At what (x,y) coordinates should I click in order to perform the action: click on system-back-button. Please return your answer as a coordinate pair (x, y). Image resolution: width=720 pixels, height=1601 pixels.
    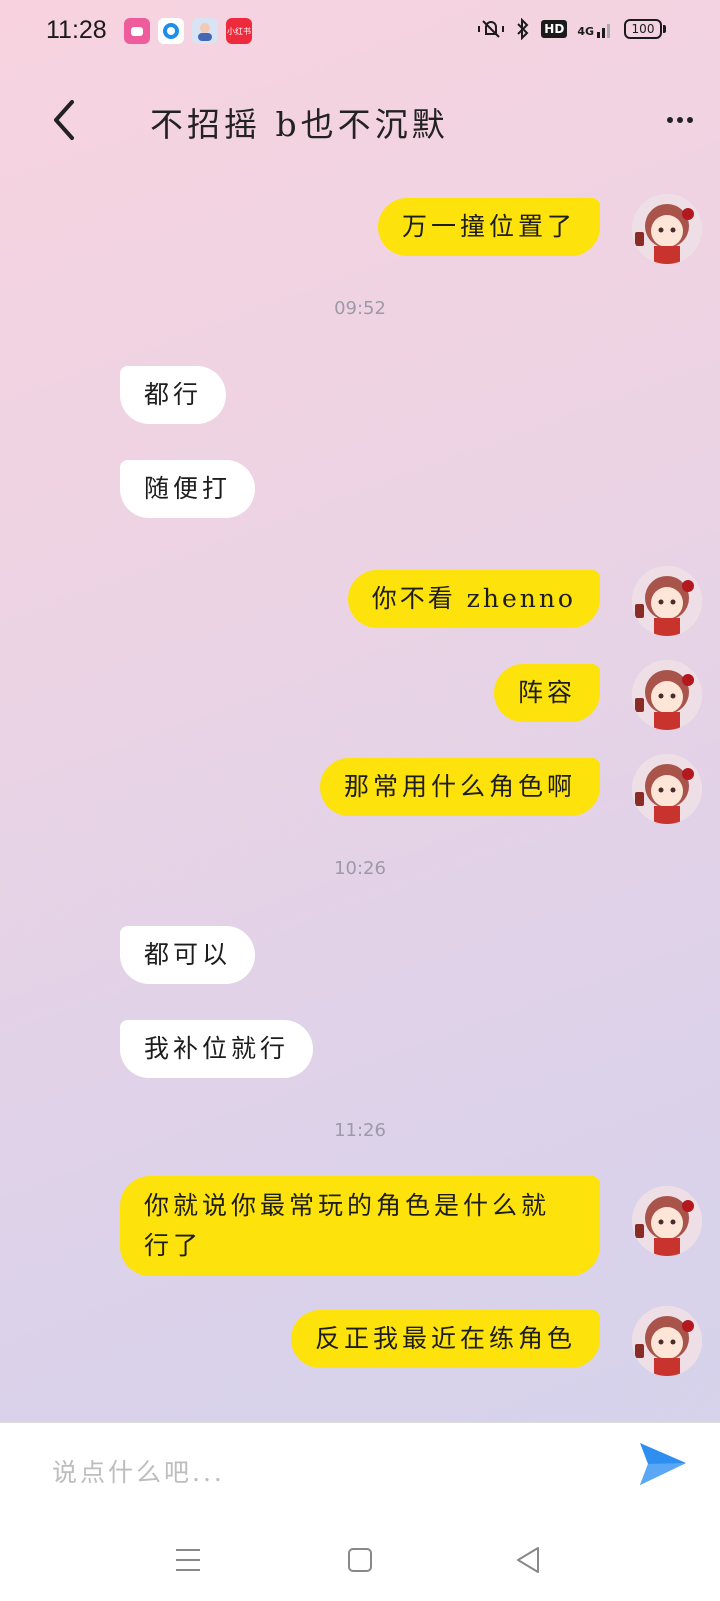
    Looking at the image, I should click on (528, 1560).